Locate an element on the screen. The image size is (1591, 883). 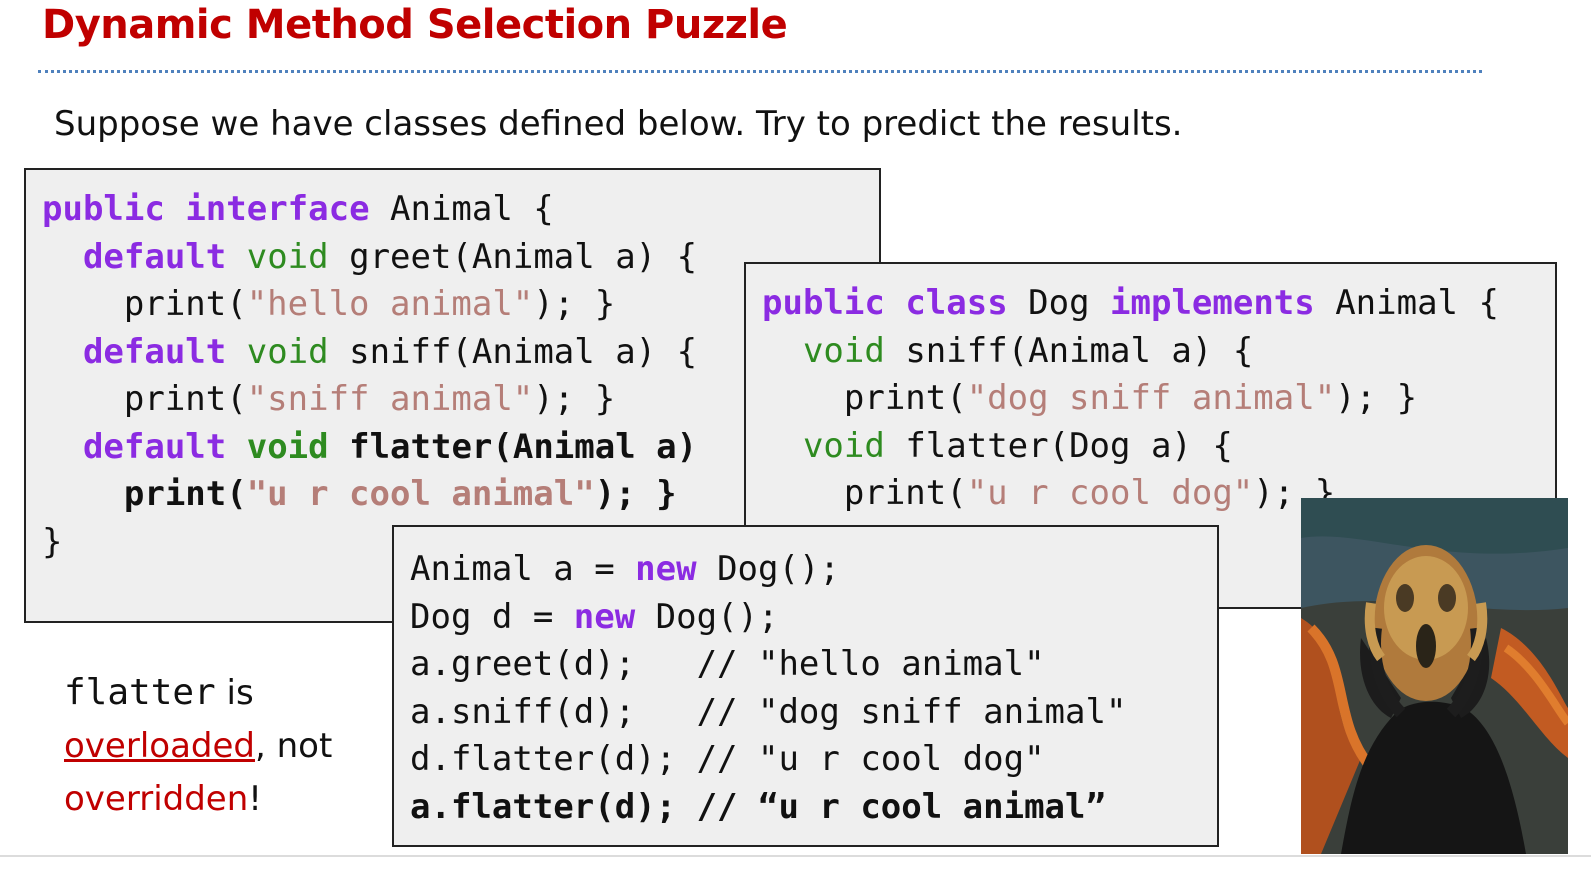
keyword: class is located at coordinates (956, 303).